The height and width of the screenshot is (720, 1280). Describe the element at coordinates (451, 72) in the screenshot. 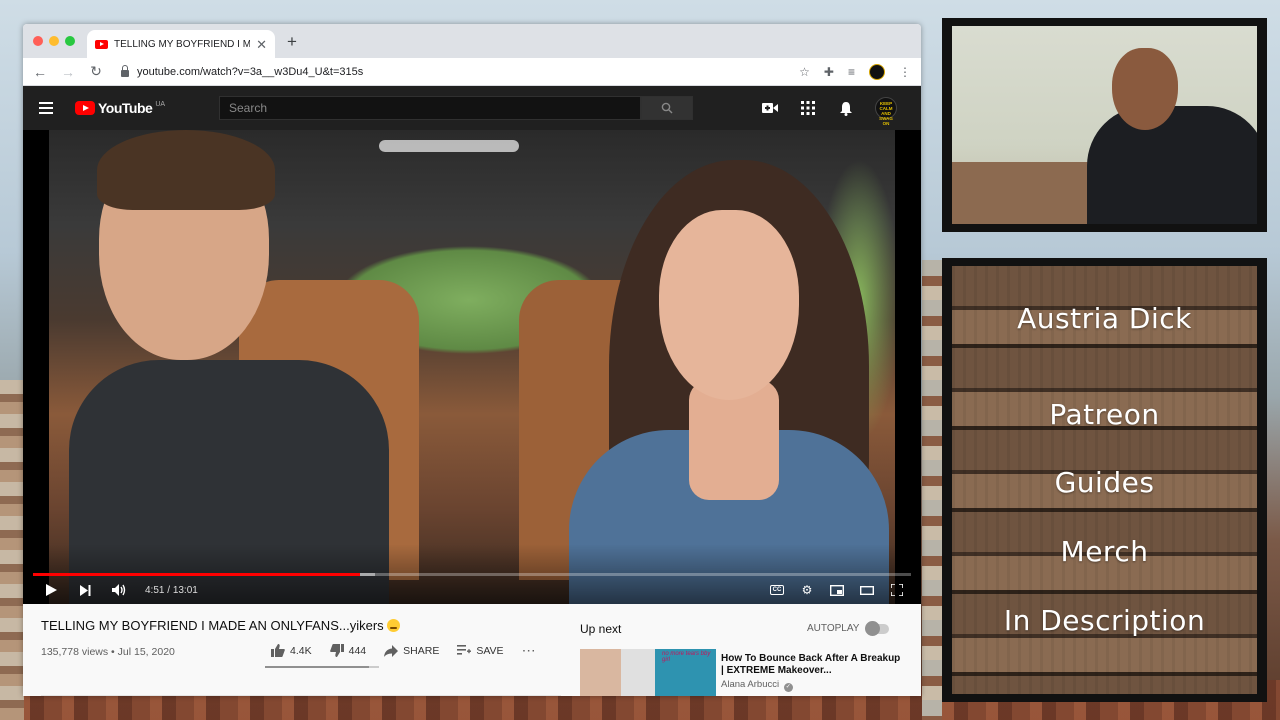

I see `address-bar: youtube.com/watch?v=3a__w3Du4_U&t=315s` at that location.